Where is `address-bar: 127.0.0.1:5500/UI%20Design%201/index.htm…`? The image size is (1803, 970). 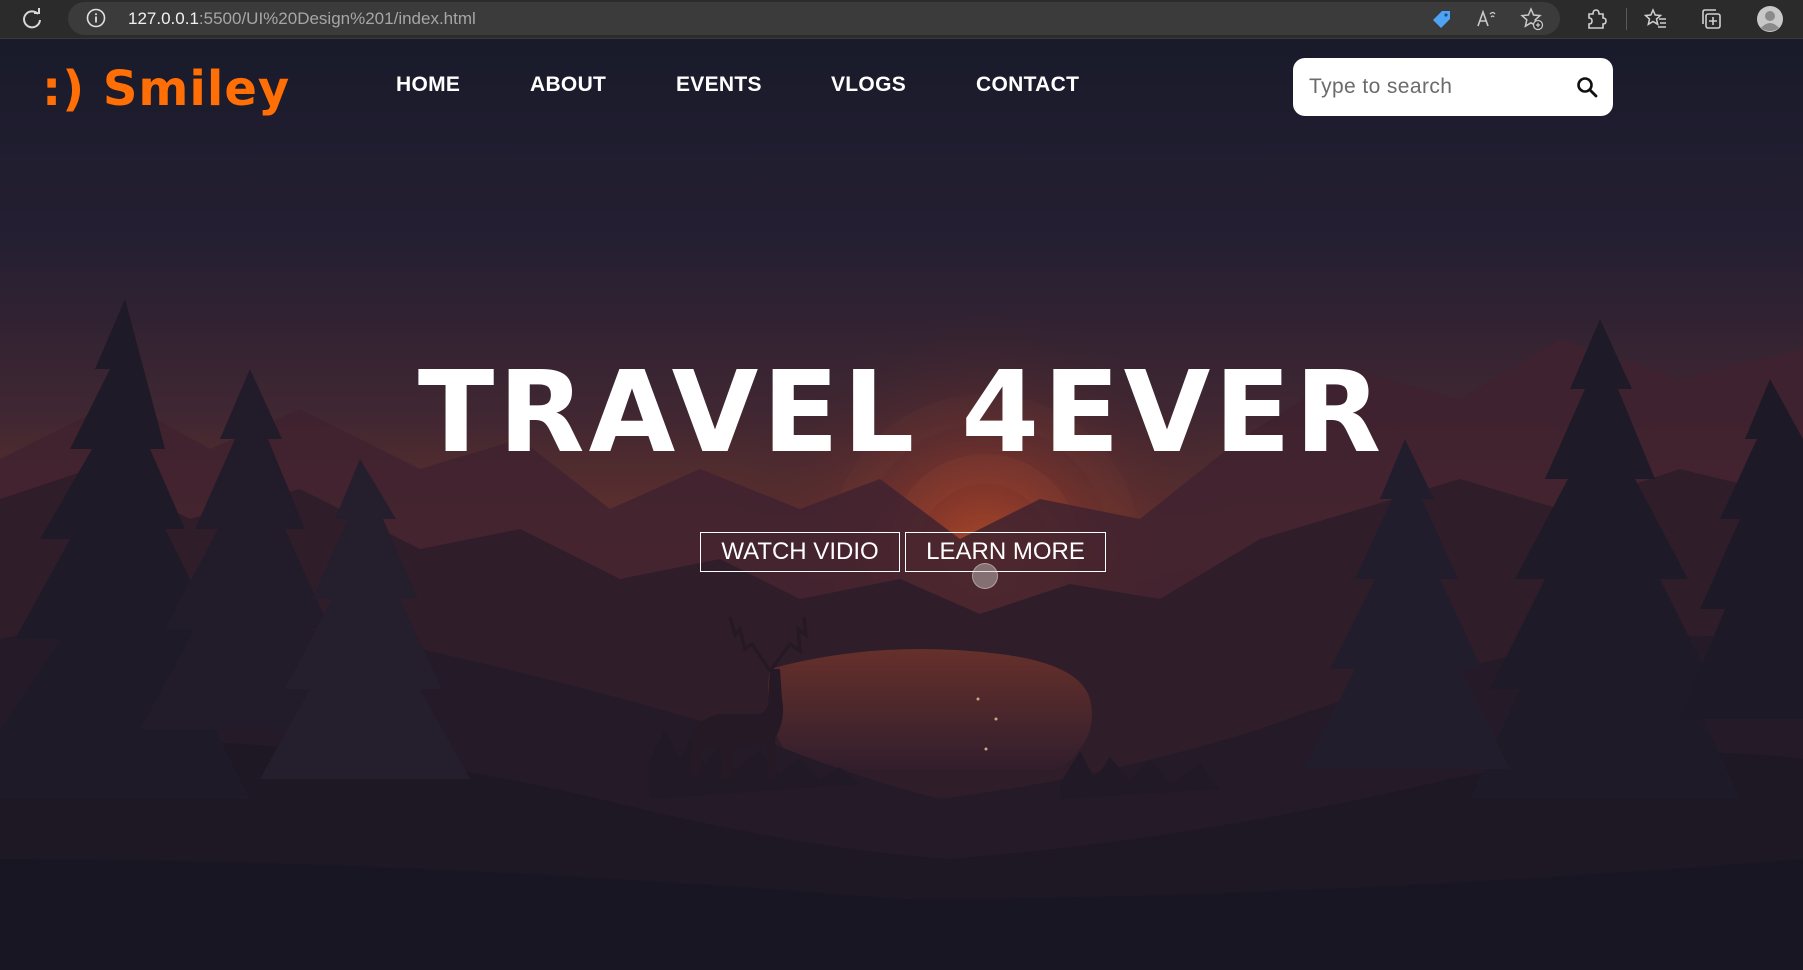 address-bar: 127.0.0.1:5500/UI%20Design%201/index.htm… is located at coordinates (814, 18).